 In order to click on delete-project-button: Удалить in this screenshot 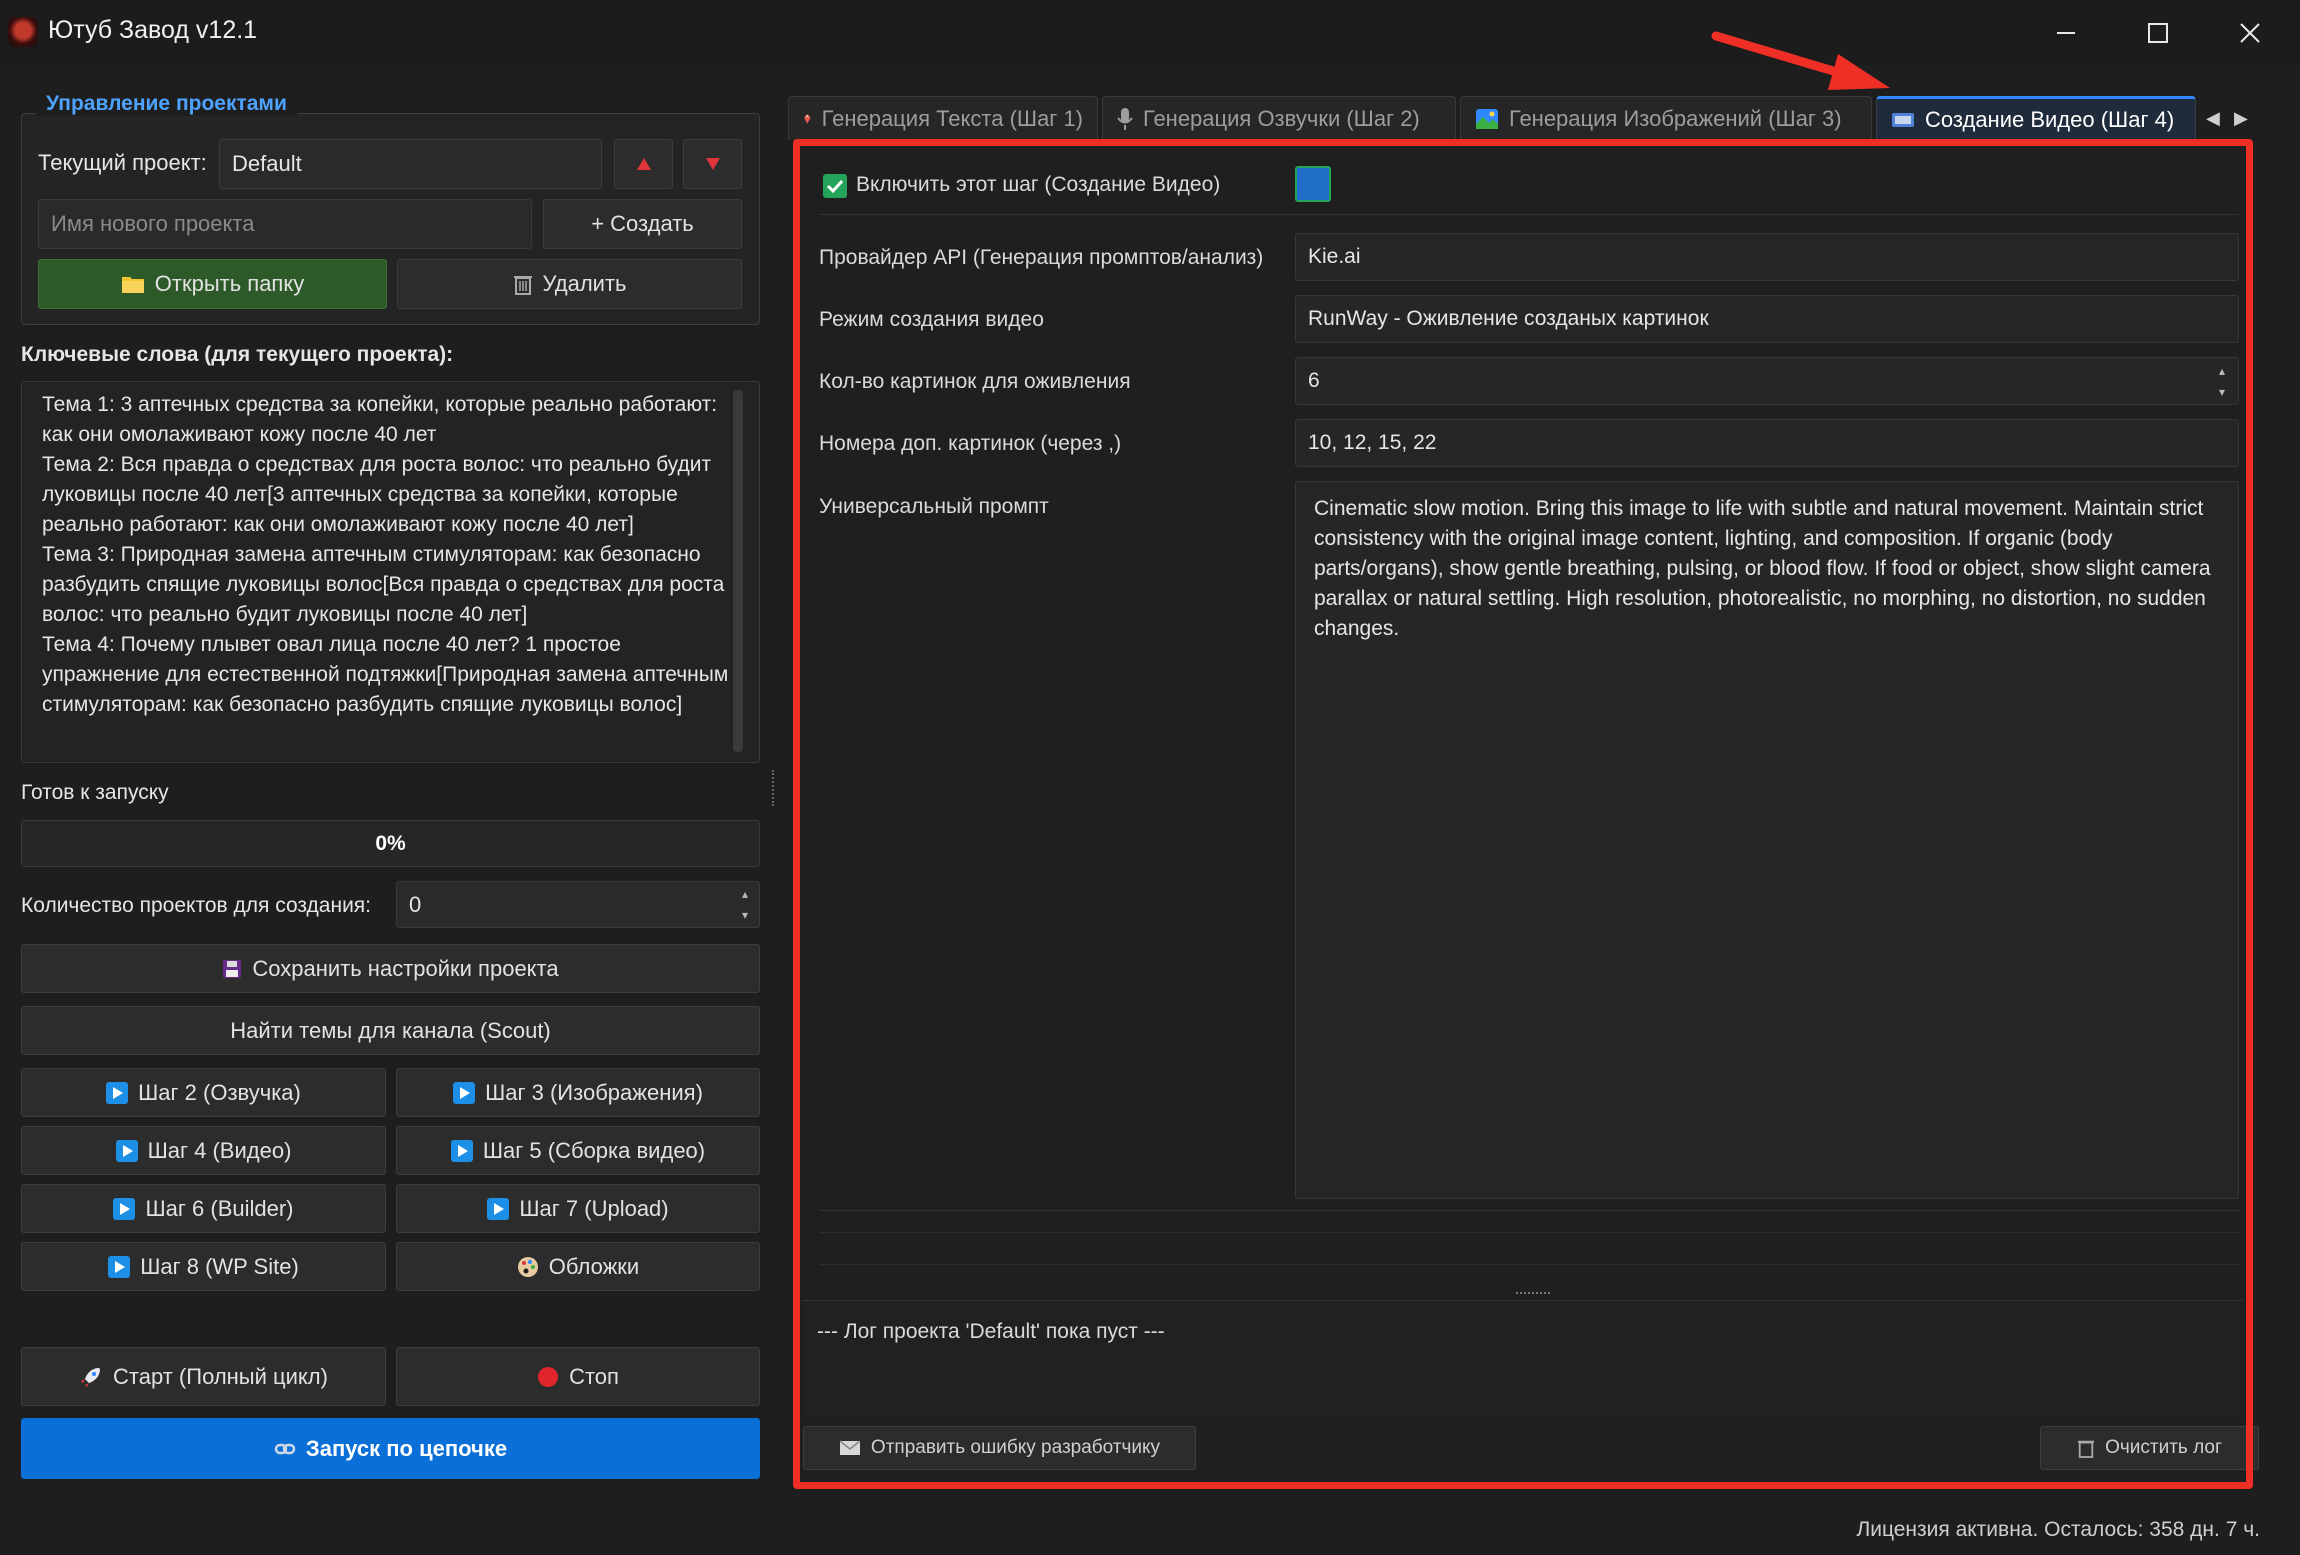, I will do `click(569, 284)`.